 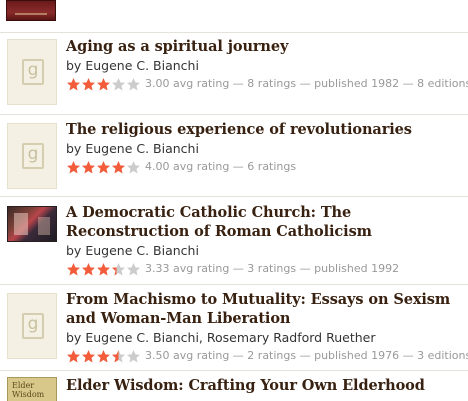 I want to click on meta-text: 4.00 avg rating — 6 ratings, so click(x=221, y=166).